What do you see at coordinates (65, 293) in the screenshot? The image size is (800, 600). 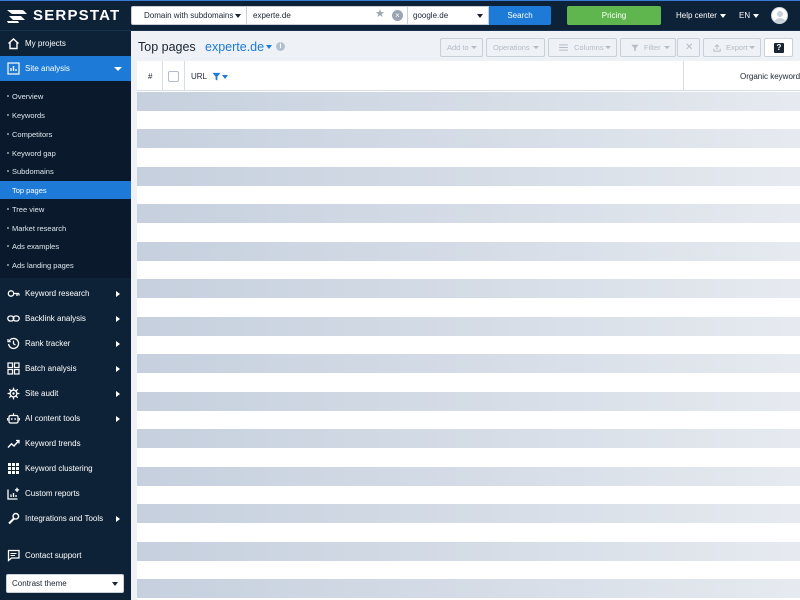 I see `sidebar-item-keyword-research: Keyword research` at bounding box center [65, 293].